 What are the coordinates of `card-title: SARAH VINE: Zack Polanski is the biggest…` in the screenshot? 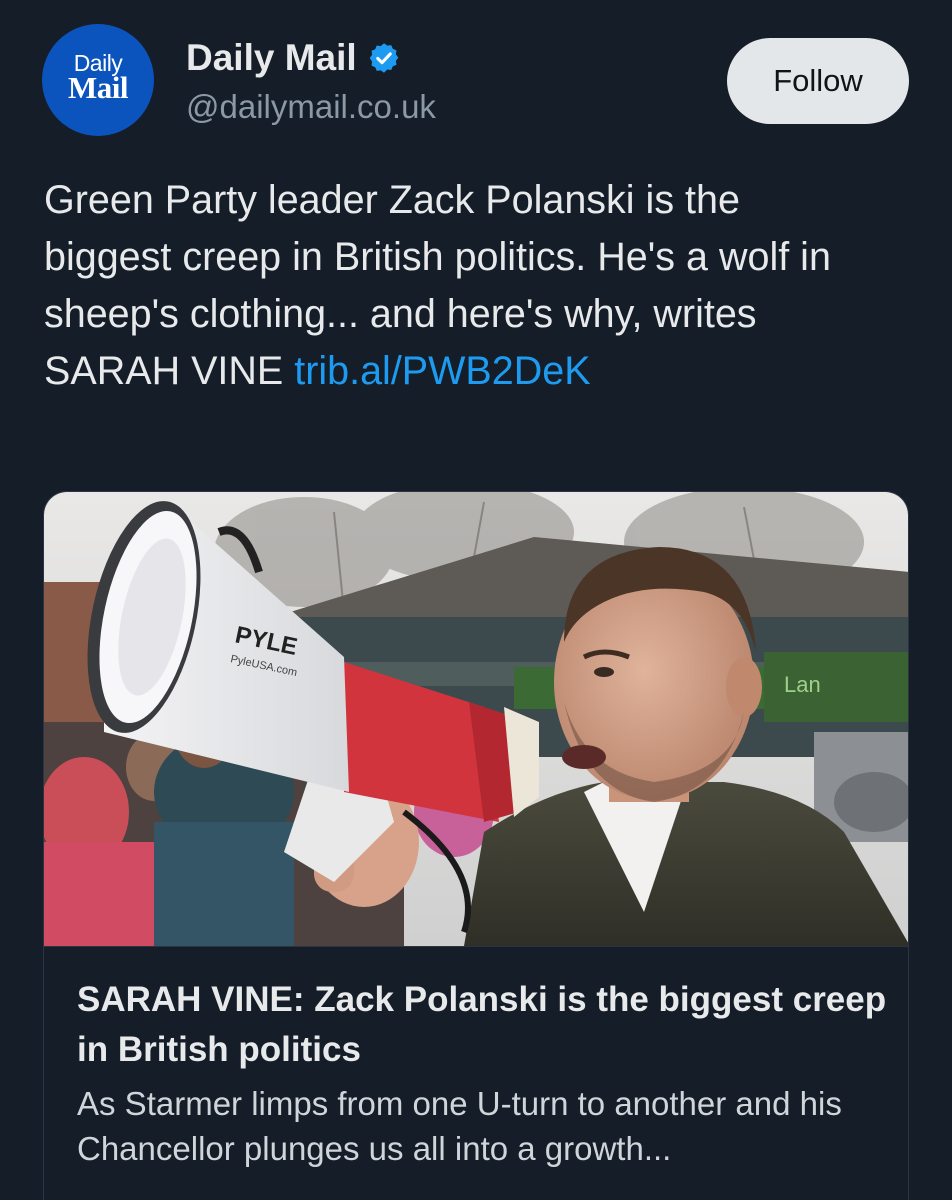 It's located at (487, 1025).